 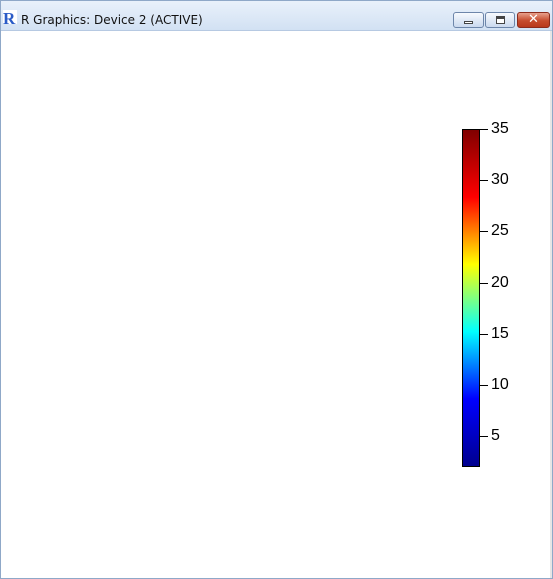 I want to click on colorbar-tick-label-30: 30, so click(x=500, y=179).